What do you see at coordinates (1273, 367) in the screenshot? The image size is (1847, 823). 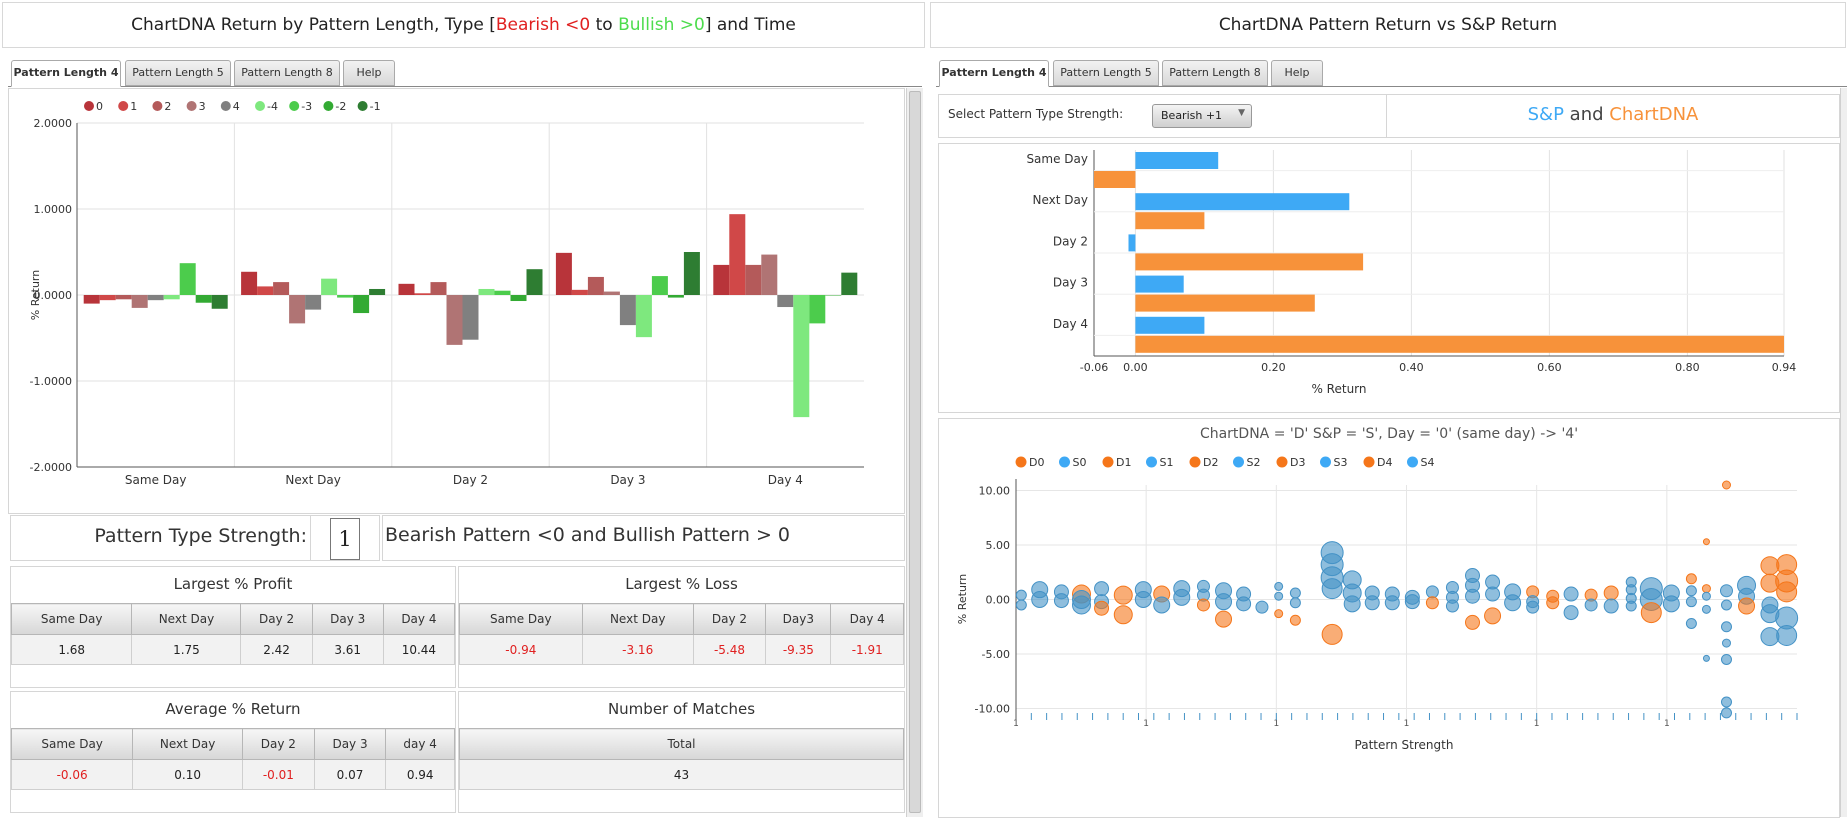 I see `x-tick-label: 0.20` at bounding box center [1273, 367].